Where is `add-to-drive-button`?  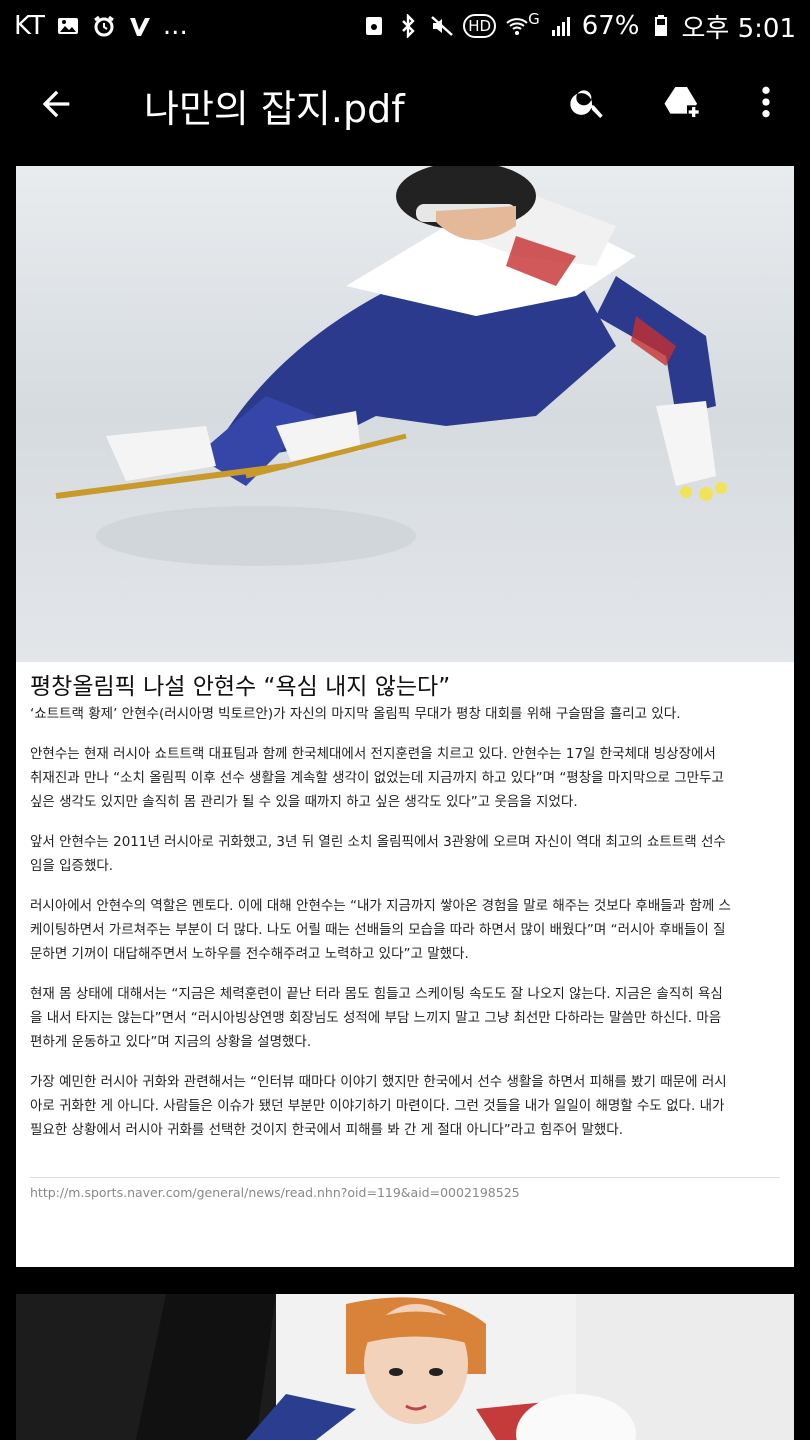
add-to-drive-button is located at coordinates (682, 102).